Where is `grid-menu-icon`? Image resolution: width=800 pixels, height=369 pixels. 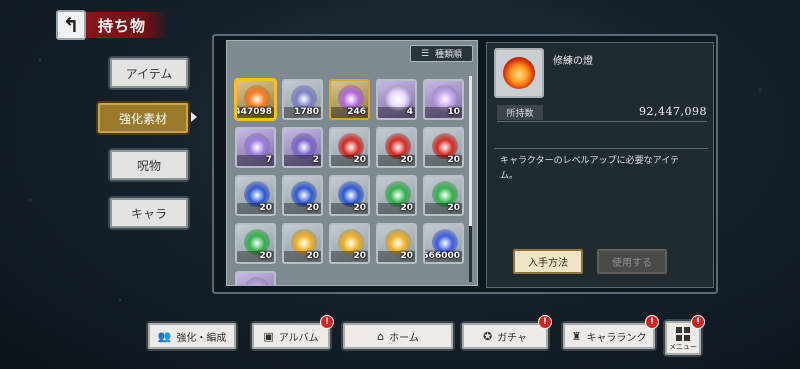
grid-menu-icon is located at coordinates (683, 334).